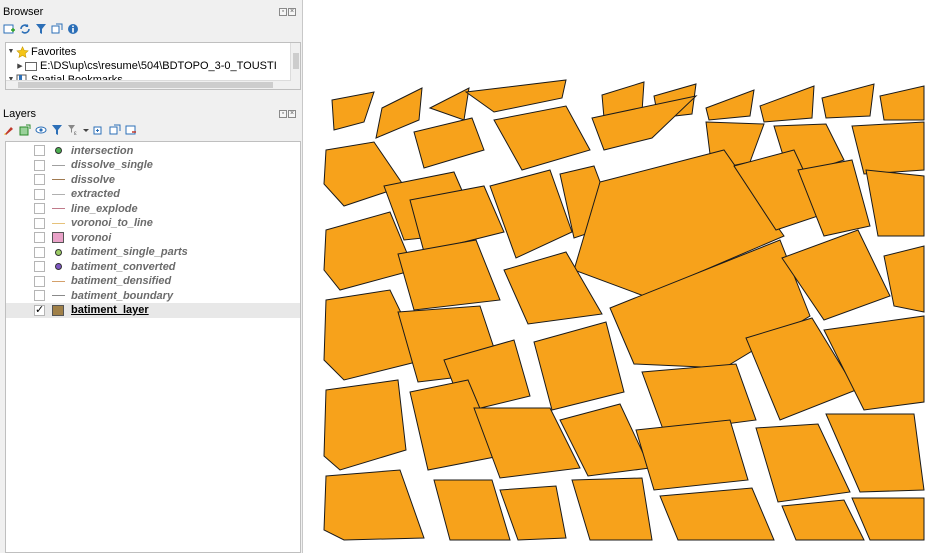  What do you see at coordinates (104, 208) in the screenshot?
I see `layer-name: line_explode` at bounding box center [104, 208].